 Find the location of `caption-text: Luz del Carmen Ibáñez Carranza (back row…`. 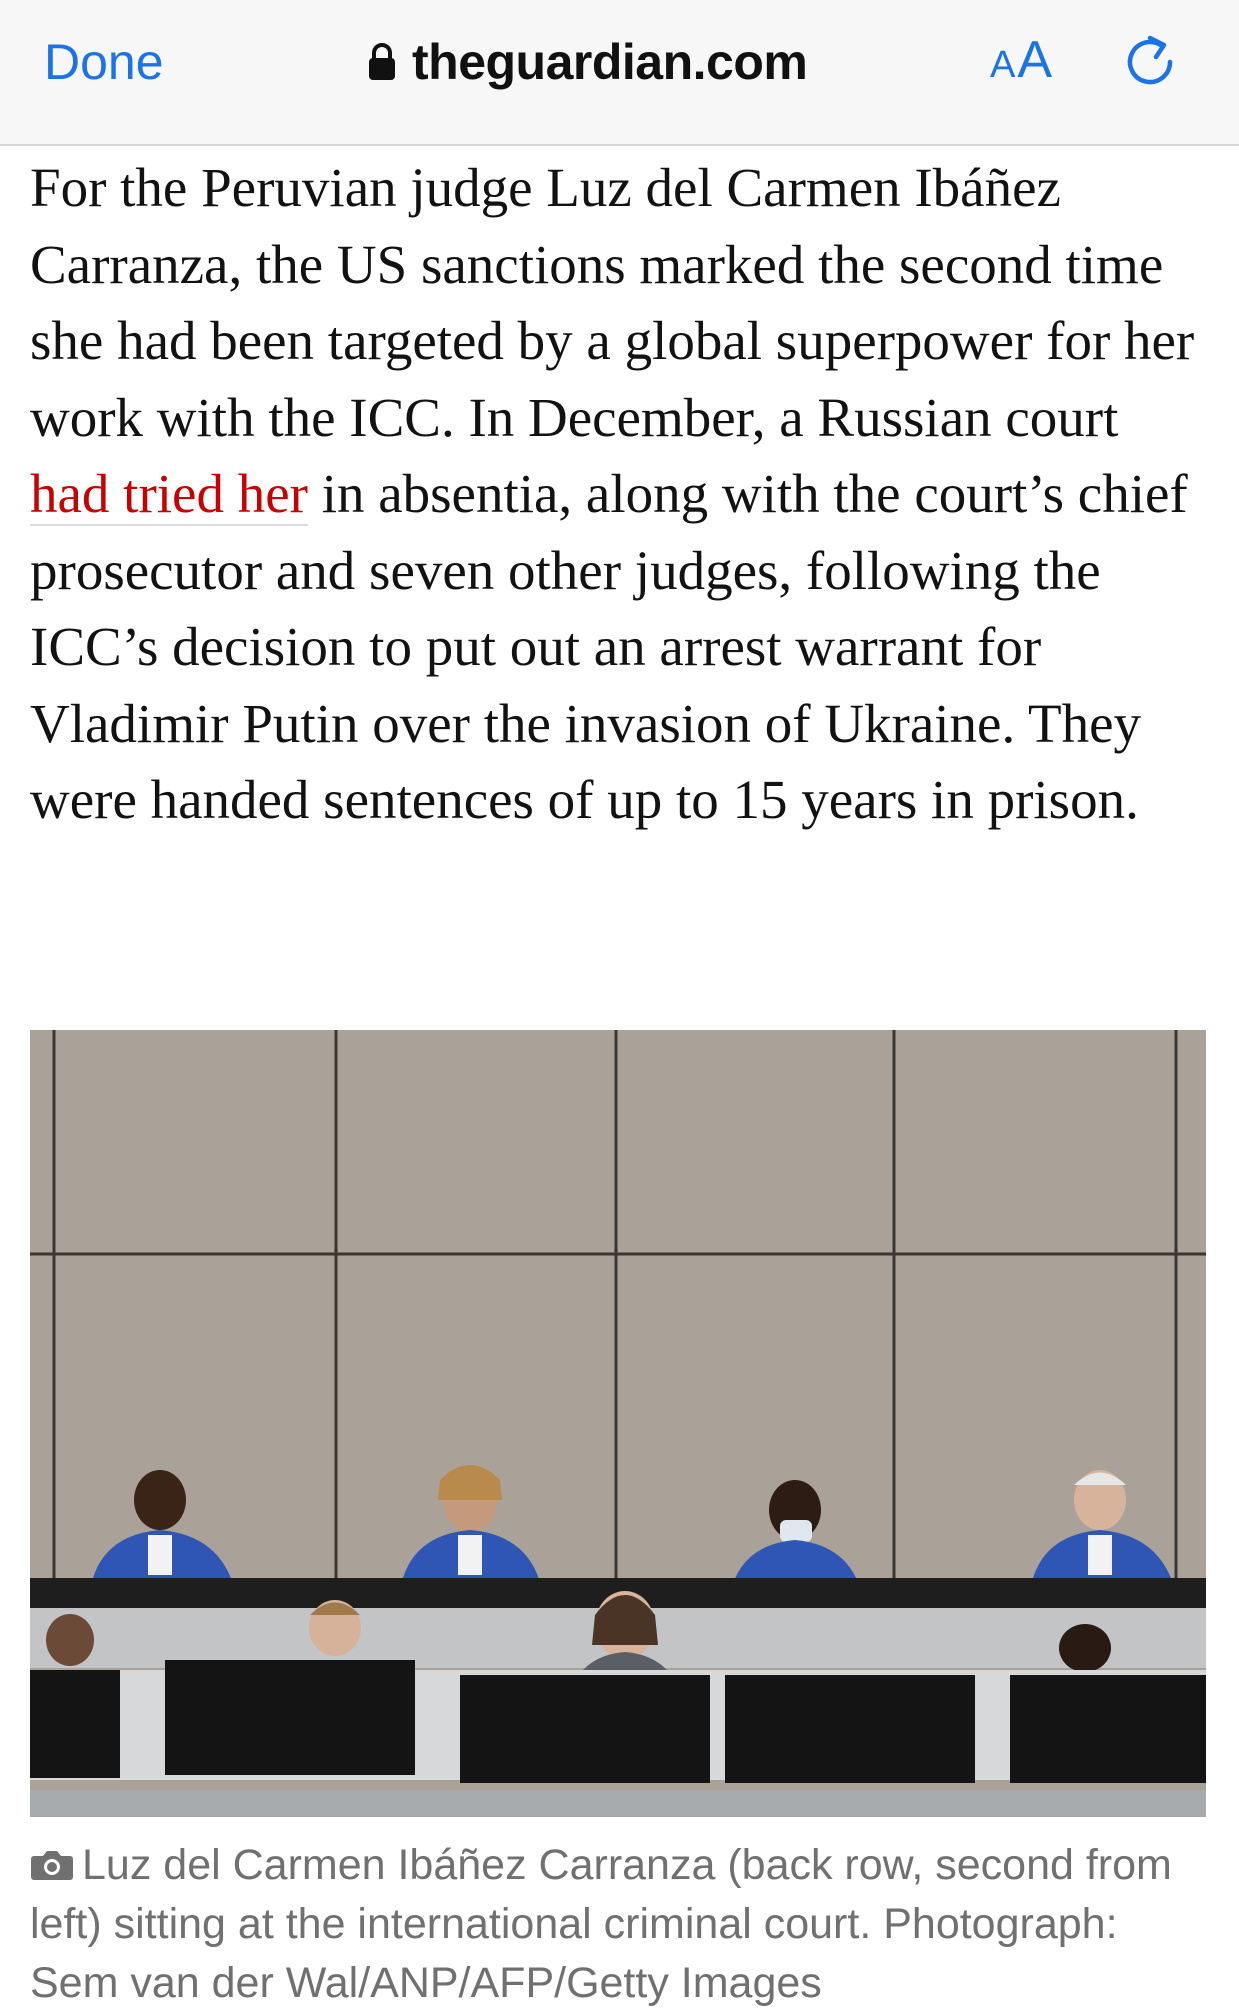

caption-text: Luz del Carmen Ibáñez Carranza (back row… is located at coordinates (601, 1924).